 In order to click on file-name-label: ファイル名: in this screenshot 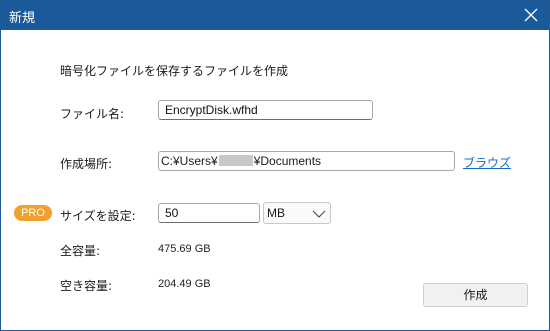, I will do `click(92, 114)`.